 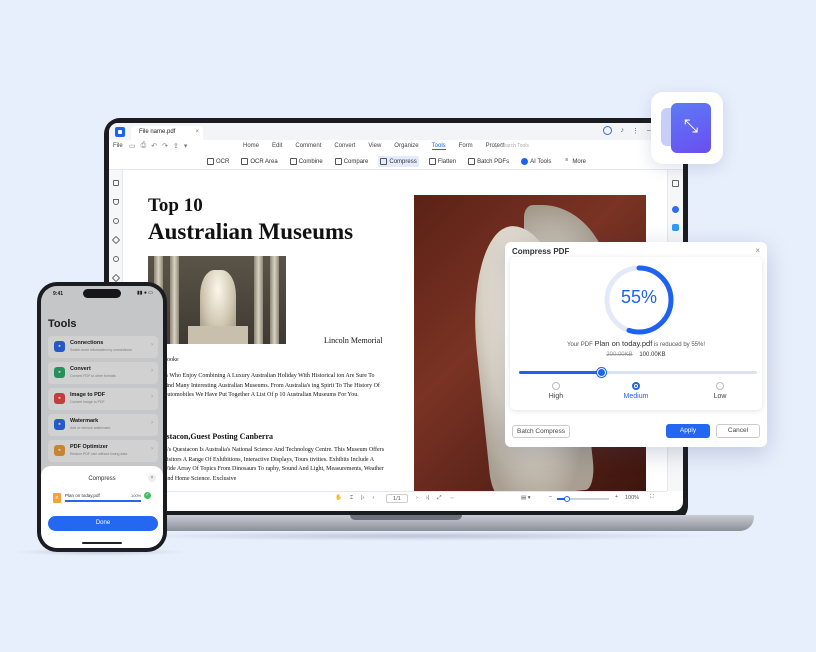 I want to click on file-menu: File, so click(x=118, y=146).